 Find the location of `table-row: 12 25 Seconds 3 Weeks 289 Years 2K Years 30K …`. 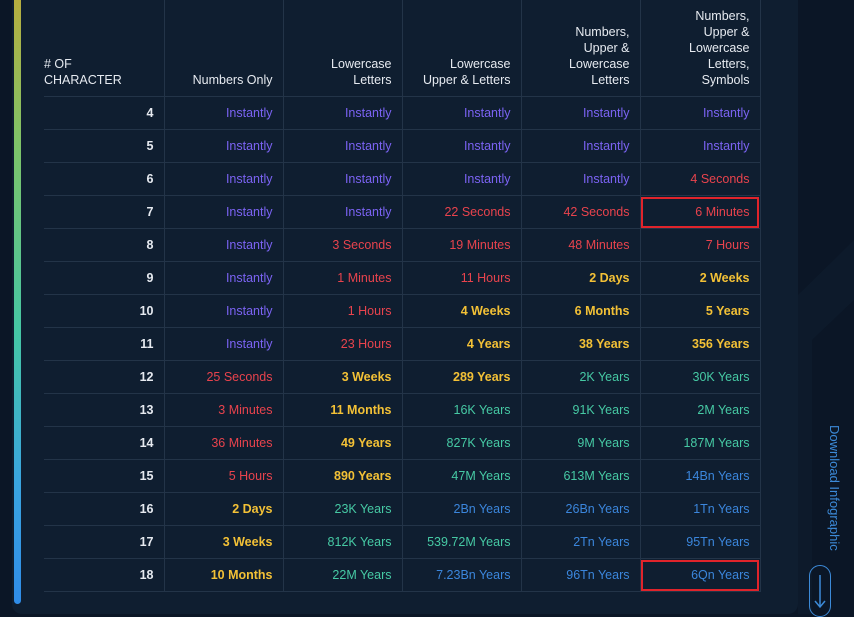

table-row: 12 25 Seconds 3 Weeks 289 Years 2K Years 30K … is located at coordinates (402, 377).